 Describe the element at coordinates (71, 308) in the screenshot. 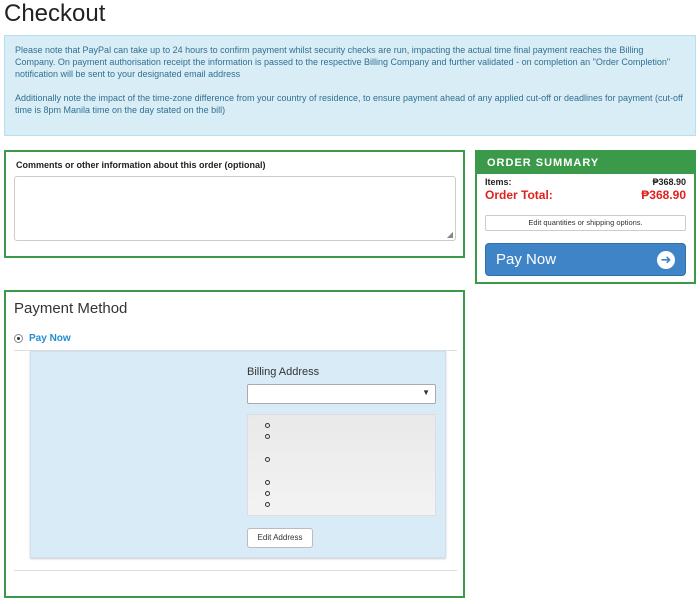

I see `payment-method-title: Payment Method` at that location.